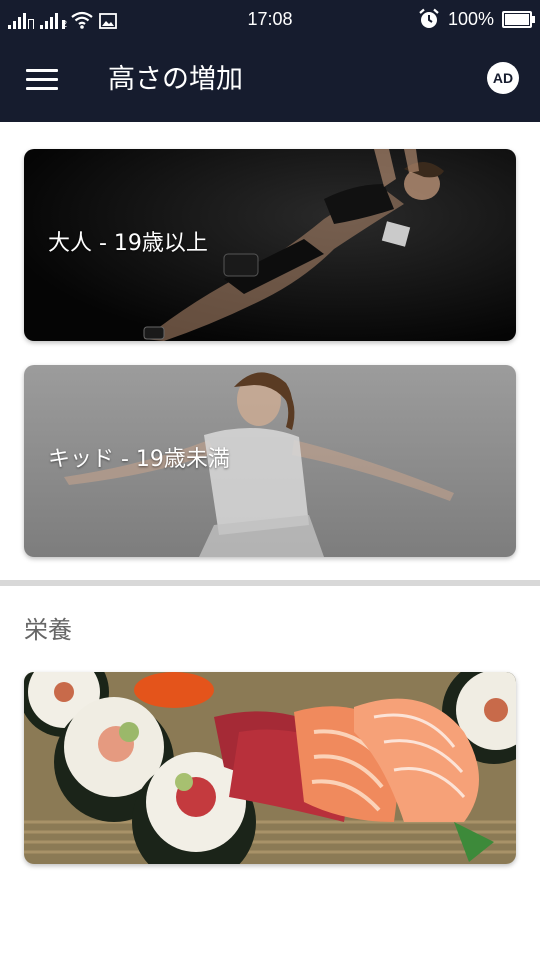 This screenshot has width=540, height=960. I want to click on status-icons-right: 100%, so click(476, 19).